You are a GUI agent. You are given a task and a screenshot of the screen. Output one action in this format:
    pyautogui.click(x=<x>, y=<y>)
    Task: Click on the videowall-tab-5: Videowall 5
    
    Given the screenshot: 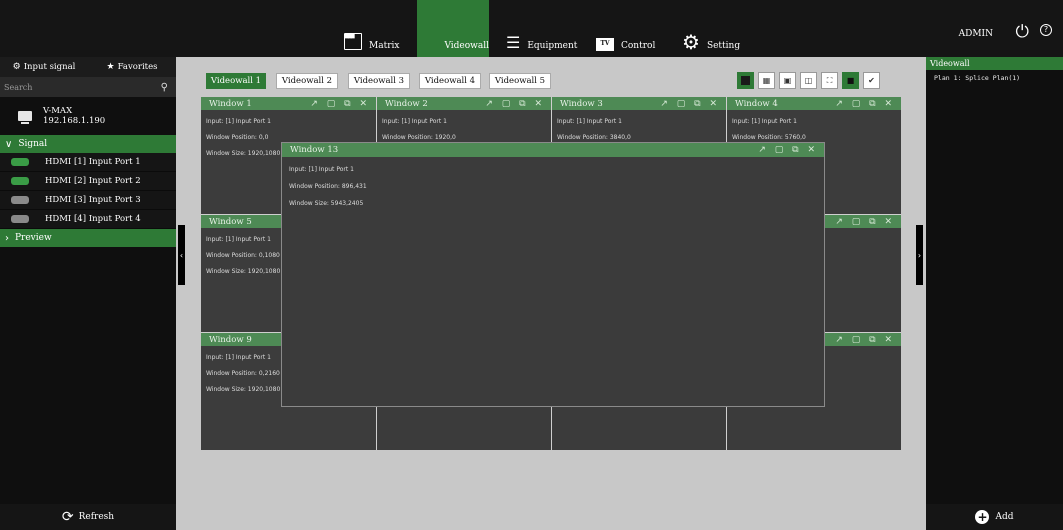 What is the action you would take?
    pyautogui.click(x=520, y=81)
    